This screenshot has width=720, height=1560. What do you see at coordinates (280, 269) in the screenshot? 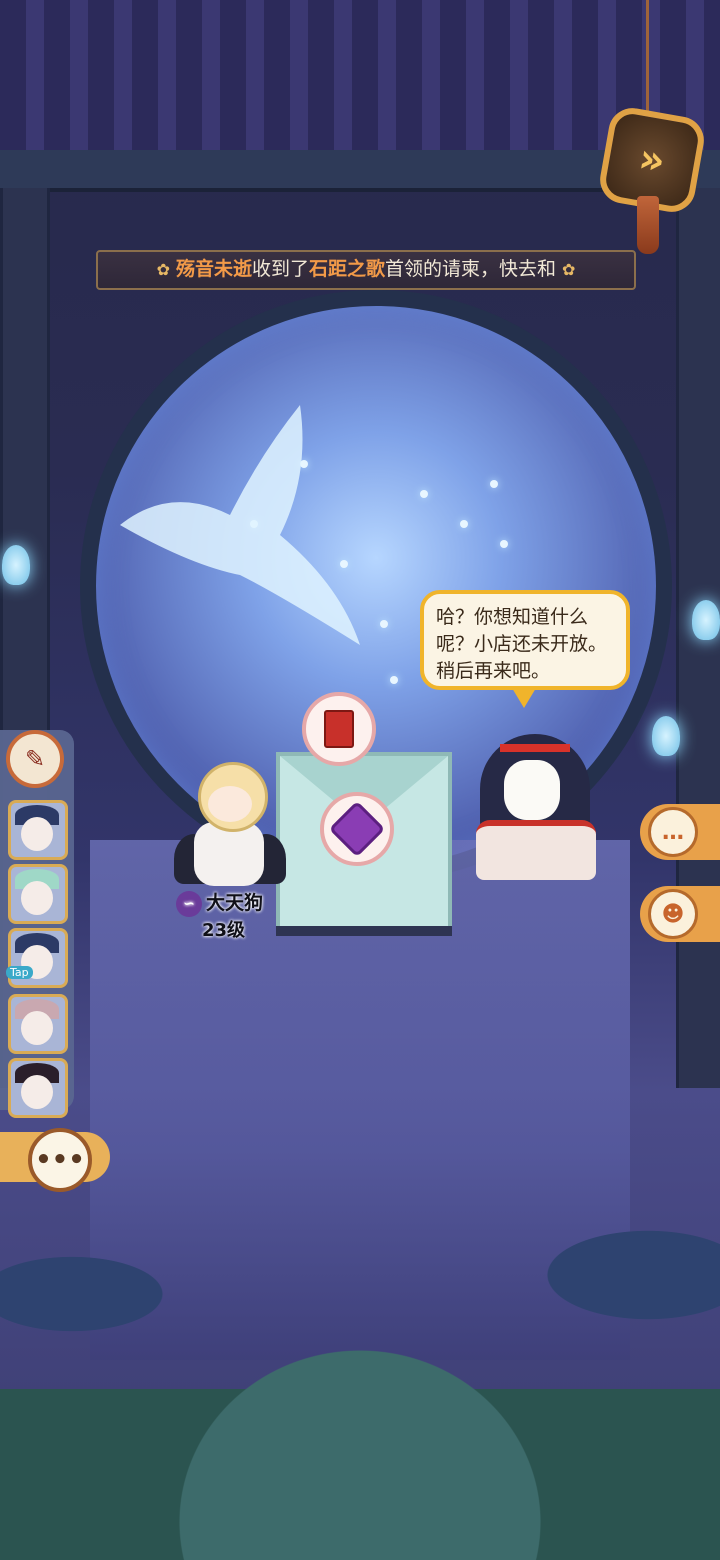
I see `banner-mid: 收到了` at bounding box center [280, 269].